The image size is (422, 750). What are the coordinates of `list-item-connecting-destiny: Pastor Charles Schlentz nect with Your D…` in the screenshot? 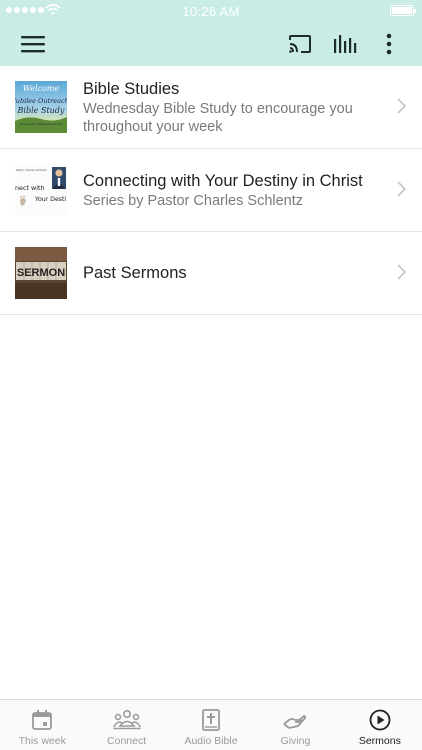 It's located at (211, 190).